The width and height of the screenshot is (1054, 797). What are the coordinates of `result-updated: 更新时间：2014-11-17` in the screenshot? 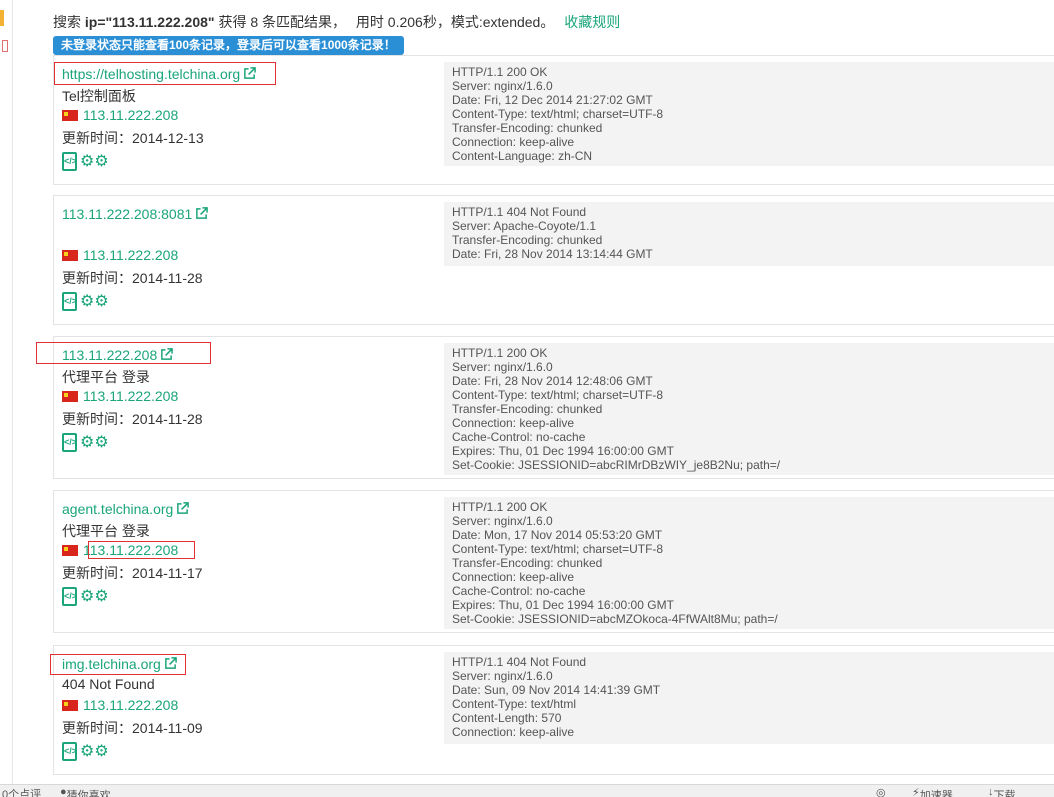 It's located at (132, 573).